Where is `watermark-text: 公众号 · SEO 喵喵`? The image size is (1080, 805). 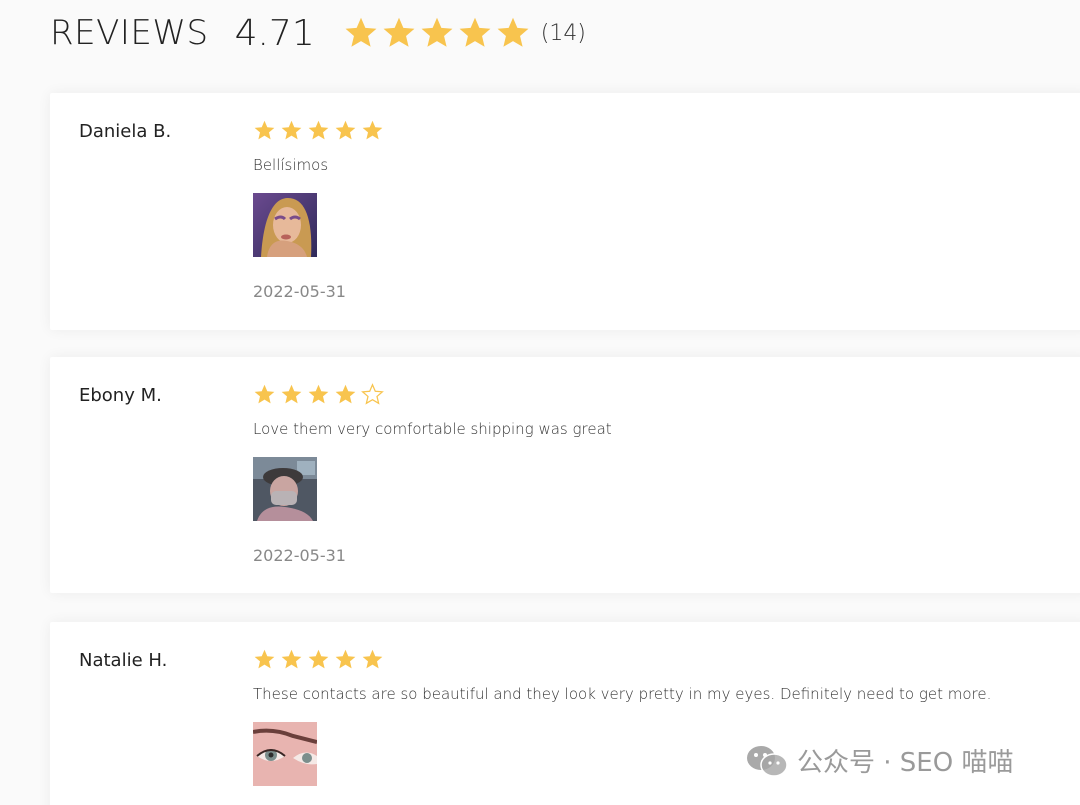
watermark-text: 公众号 · SEO 喵喵 is located at coordinates (905, 763).